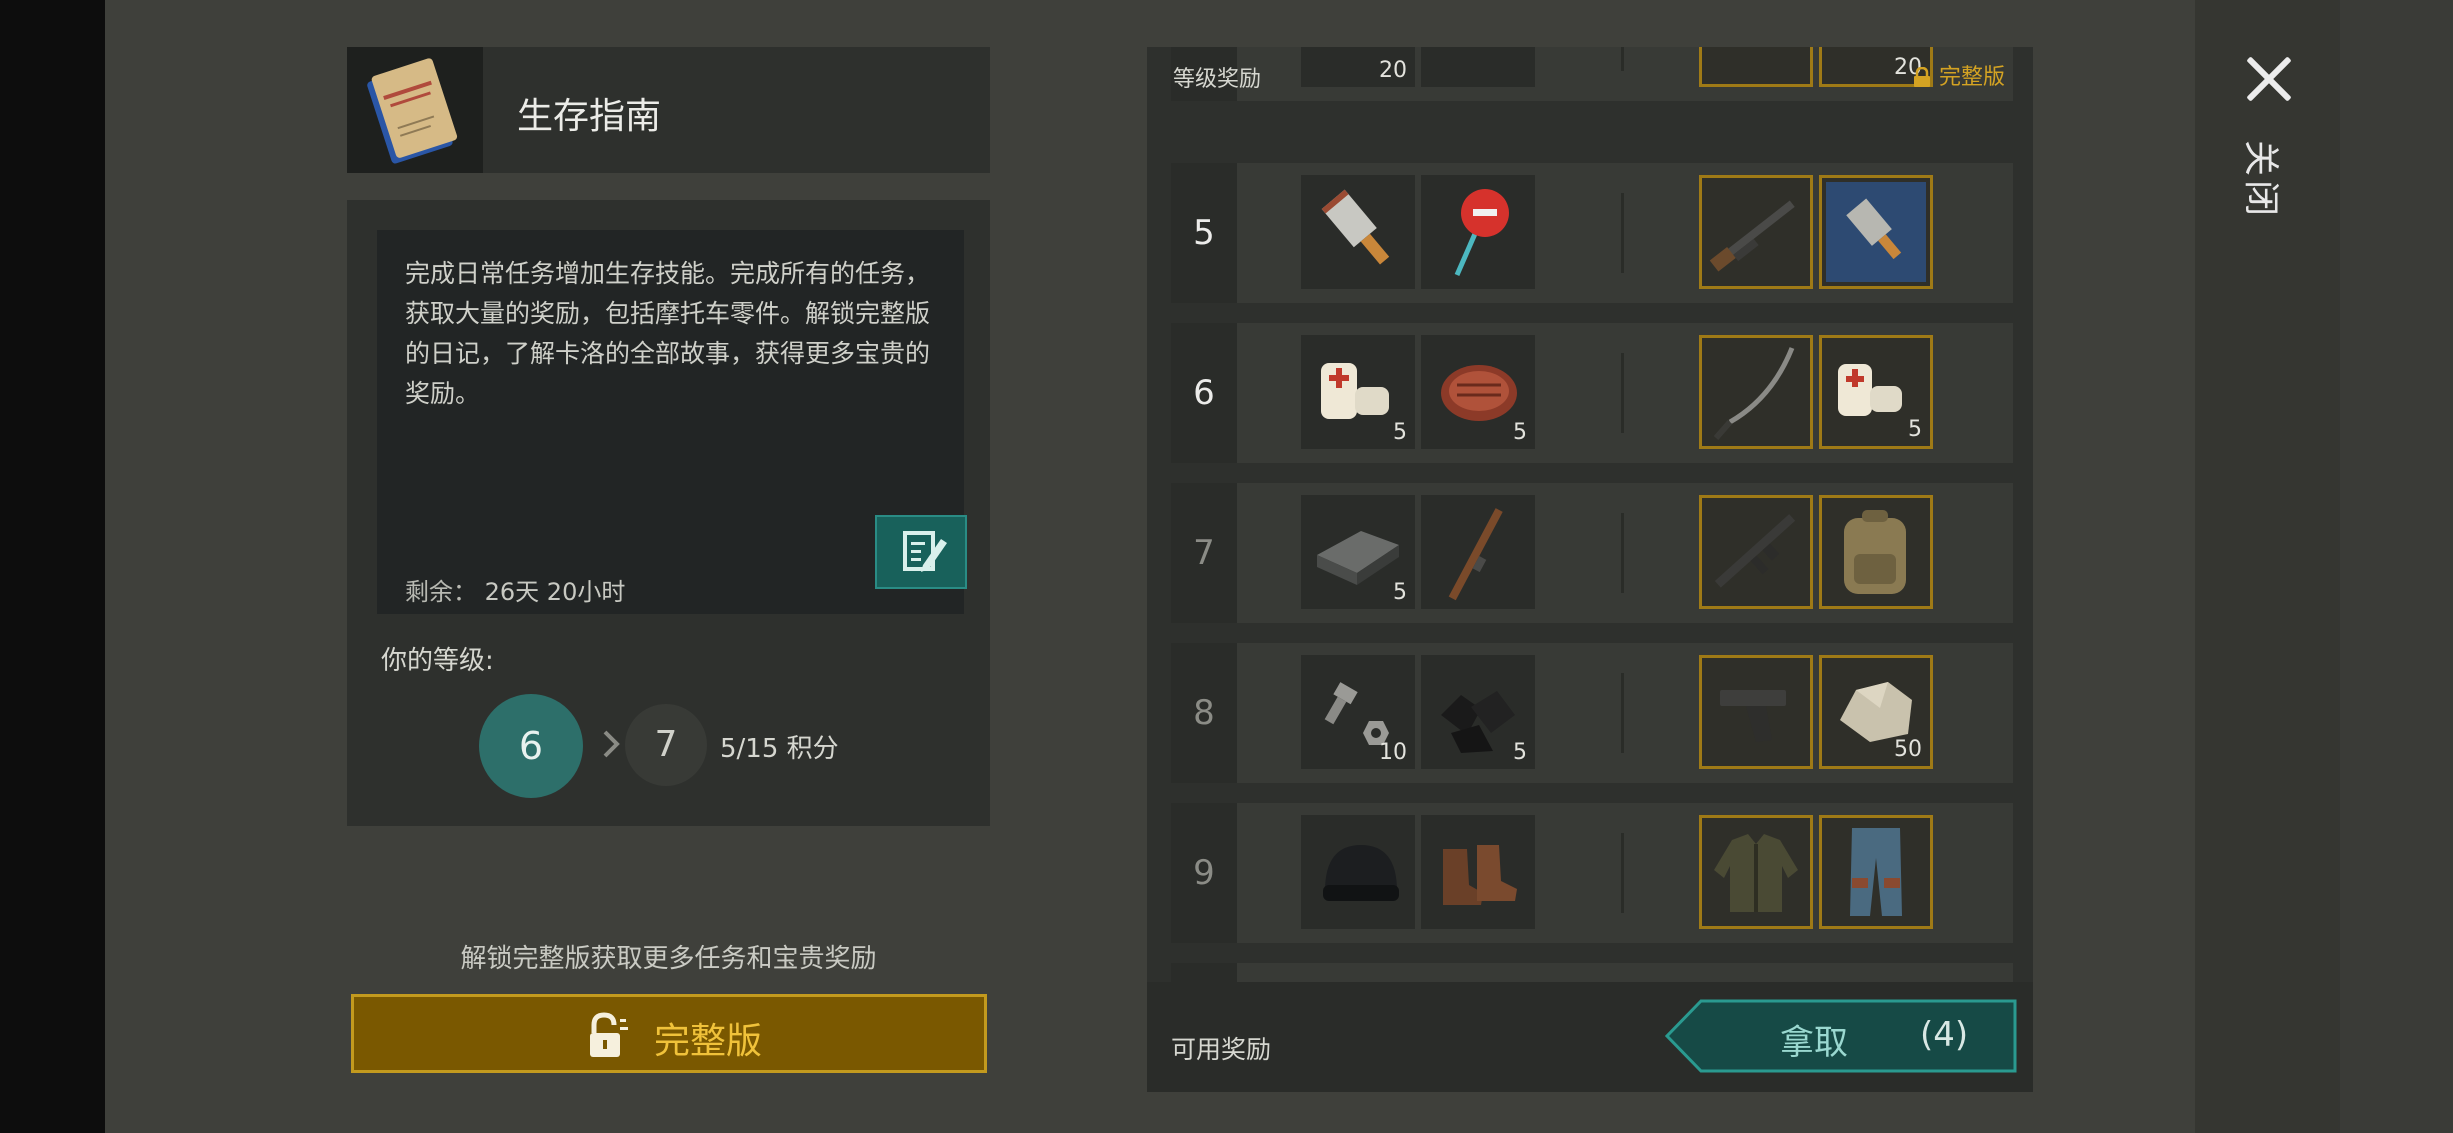 The image size is (2453, 1133). I want to click on reward-row-level-8: 8 10 5 50, so click(1592, 713).